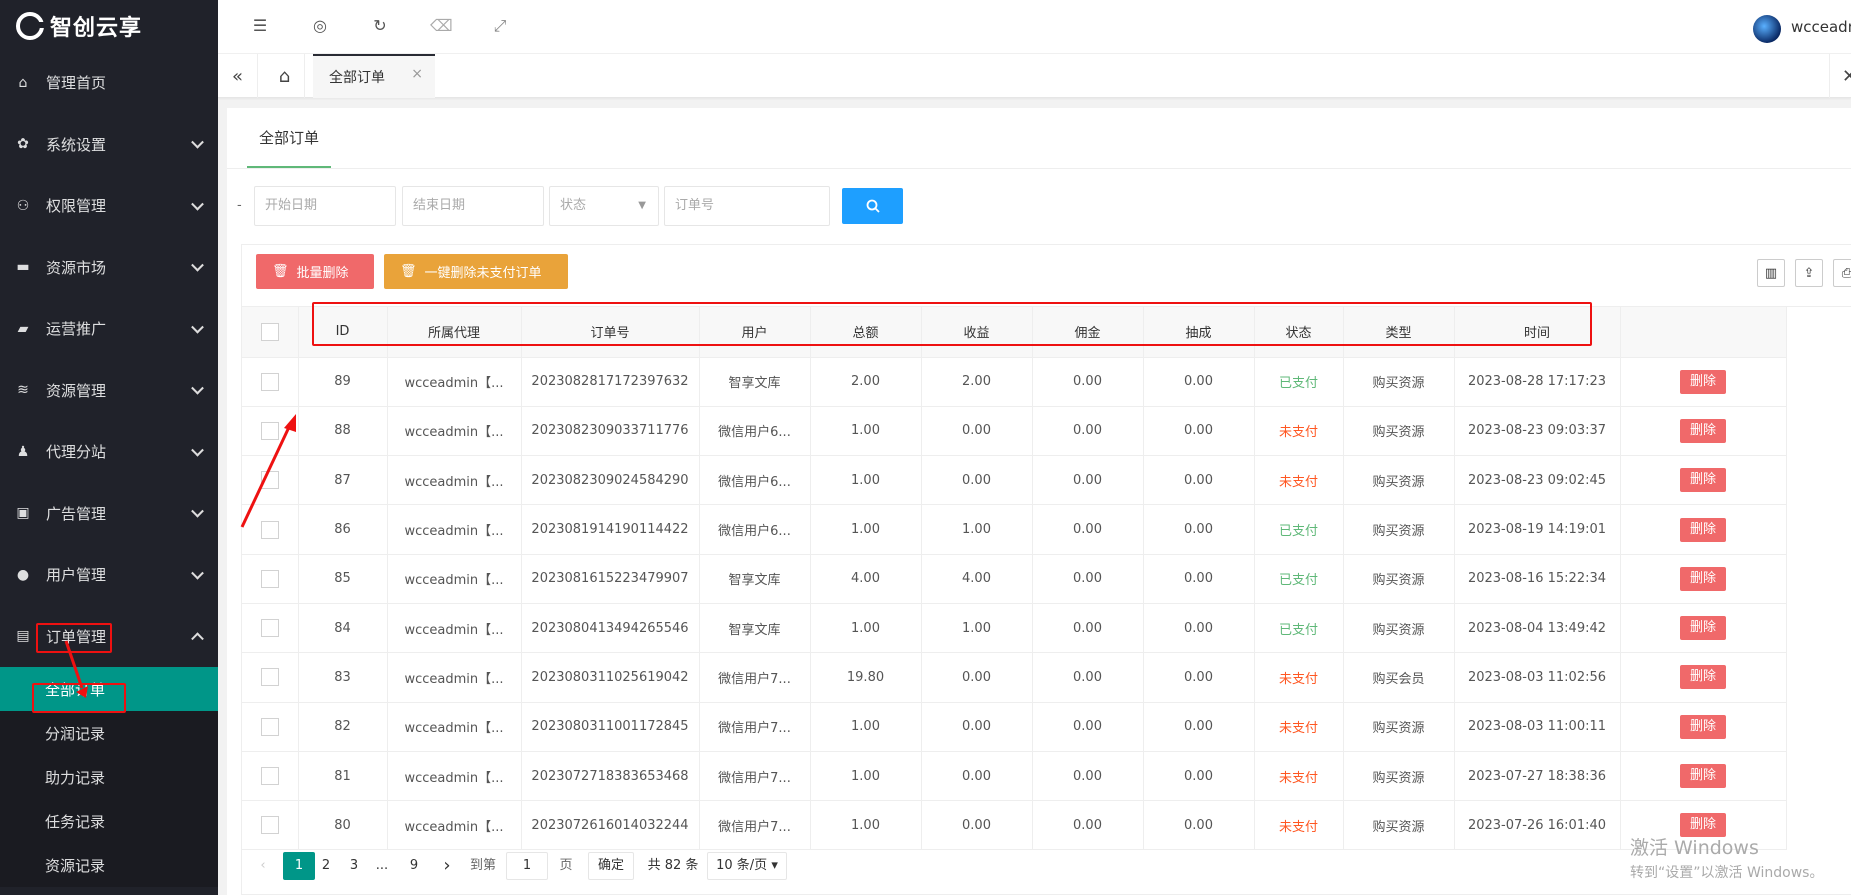 Image resolution: width=1851 pixels, height=895 pixels. Describe the element at coordinates (180, 556) in the screenshot. I see `annotation-arrows` at that location.